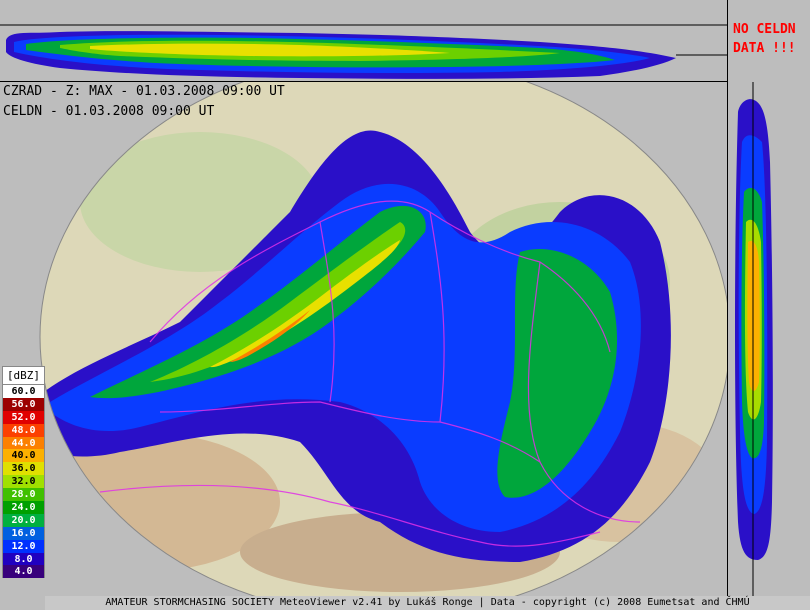  I want to click on legend-swatch: 52.0, so click(23, 417).